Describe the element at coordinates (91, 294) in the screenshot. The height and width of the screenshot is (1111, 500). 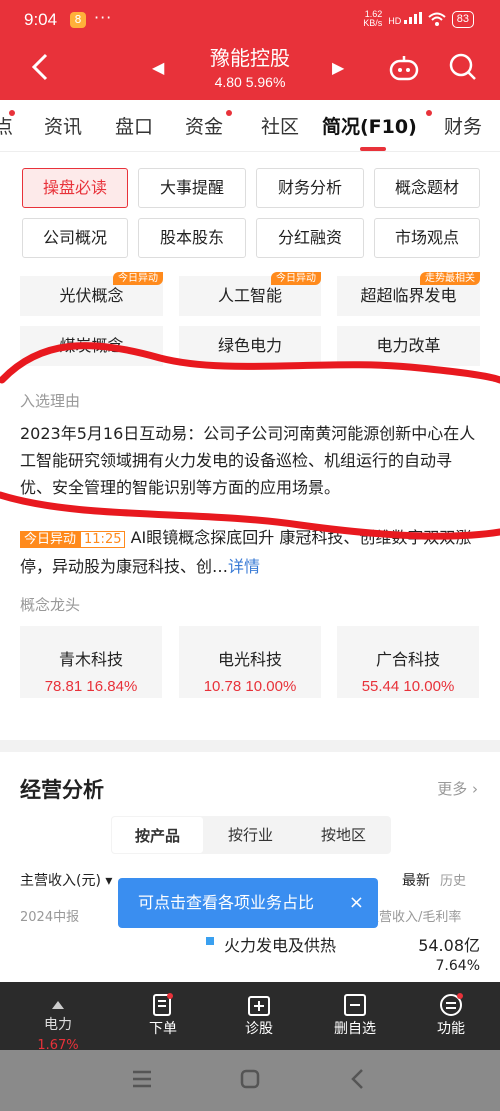
I see `concept-chip: 光伏概念 今日异动` at that location.